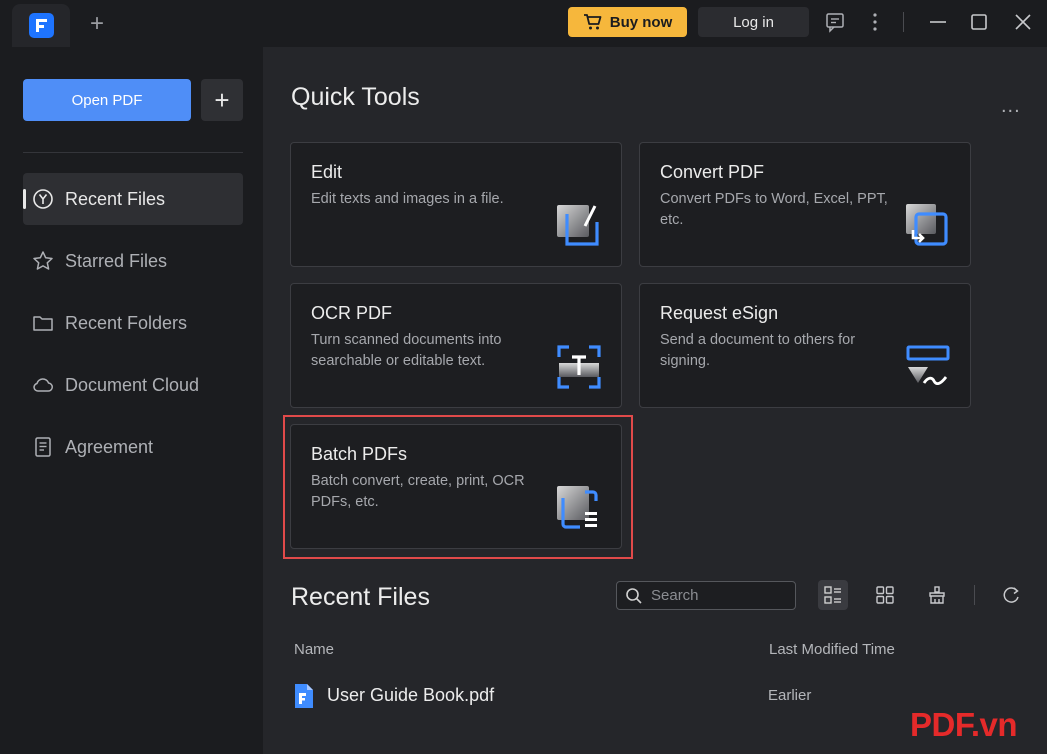 The width and height of the screenshot is (1047, 754). What do you see at coordinates (41, 25) in the screenshot?
I see `app-logo` at bounding box center [41, 25].